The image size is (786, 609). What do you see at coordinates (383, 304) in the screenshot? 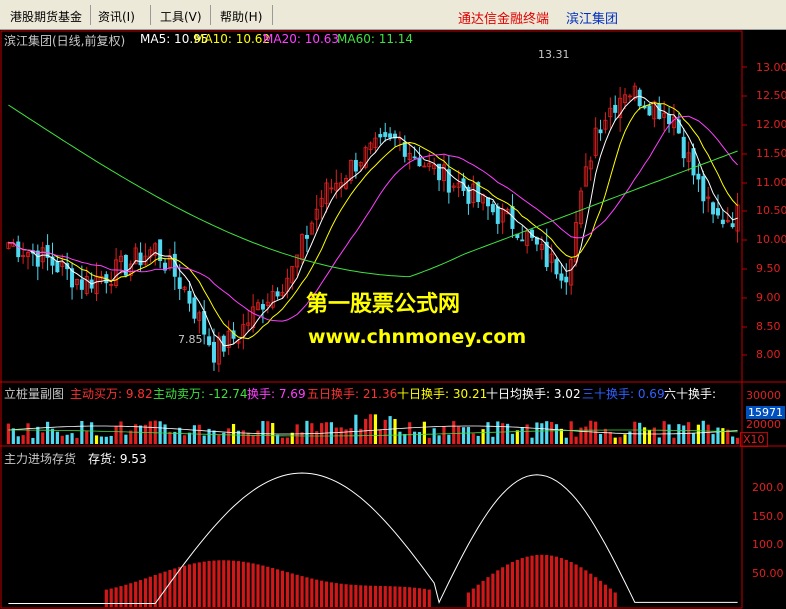
I see `watermark-cn: 第一股票公式网` at bounding box center [383, 304].